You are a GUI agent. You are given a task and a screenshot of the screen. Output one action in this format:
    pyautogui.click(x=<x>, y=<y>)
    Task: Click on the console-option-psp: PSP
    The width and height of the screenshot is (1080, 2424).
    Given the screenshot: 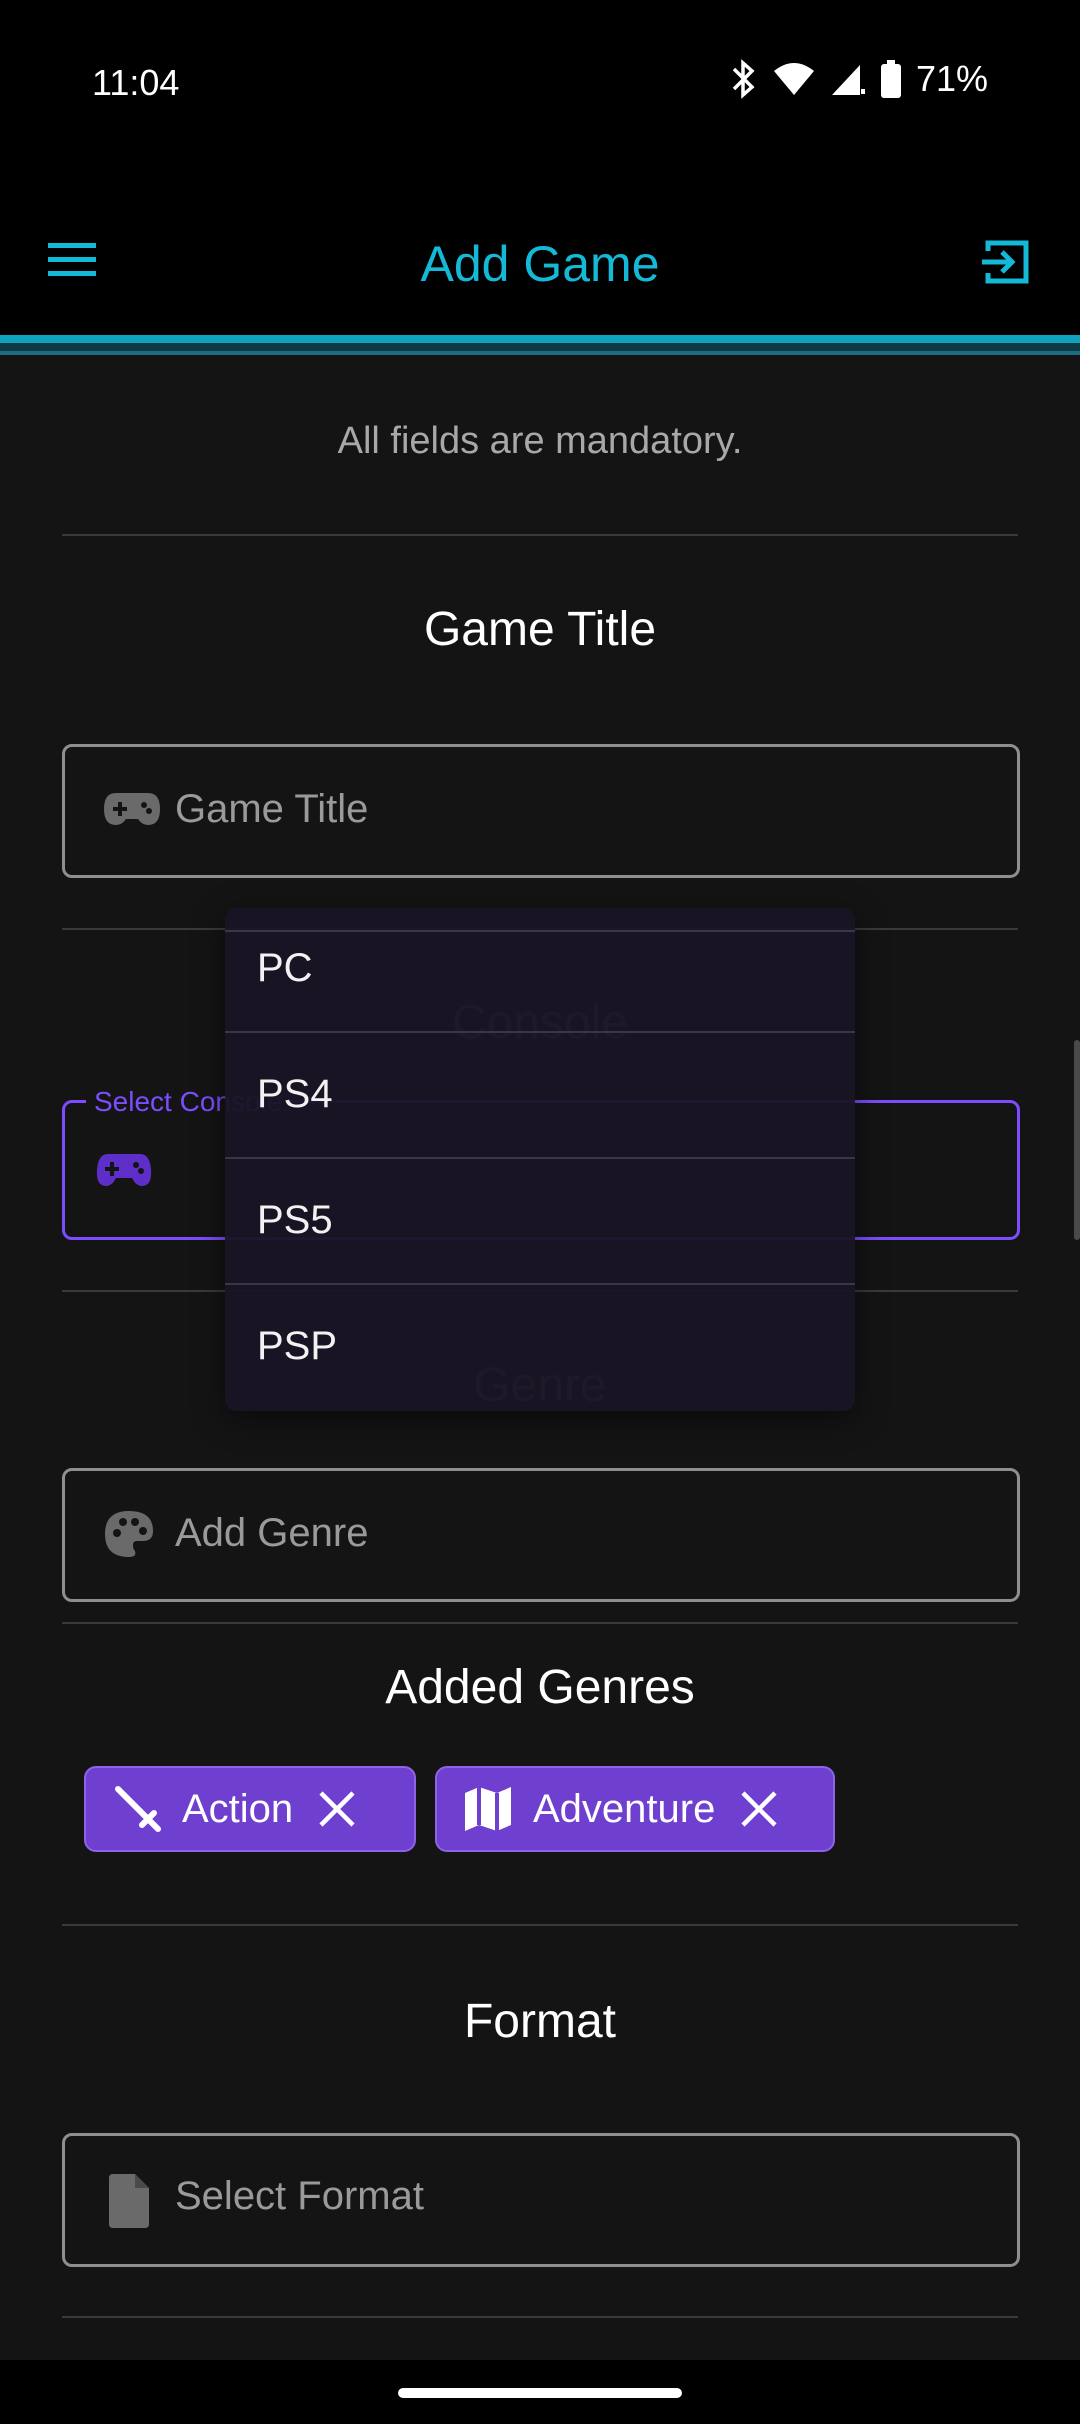 What is the action you would take?
    pyautogui.click(x=540, y=1348)
    